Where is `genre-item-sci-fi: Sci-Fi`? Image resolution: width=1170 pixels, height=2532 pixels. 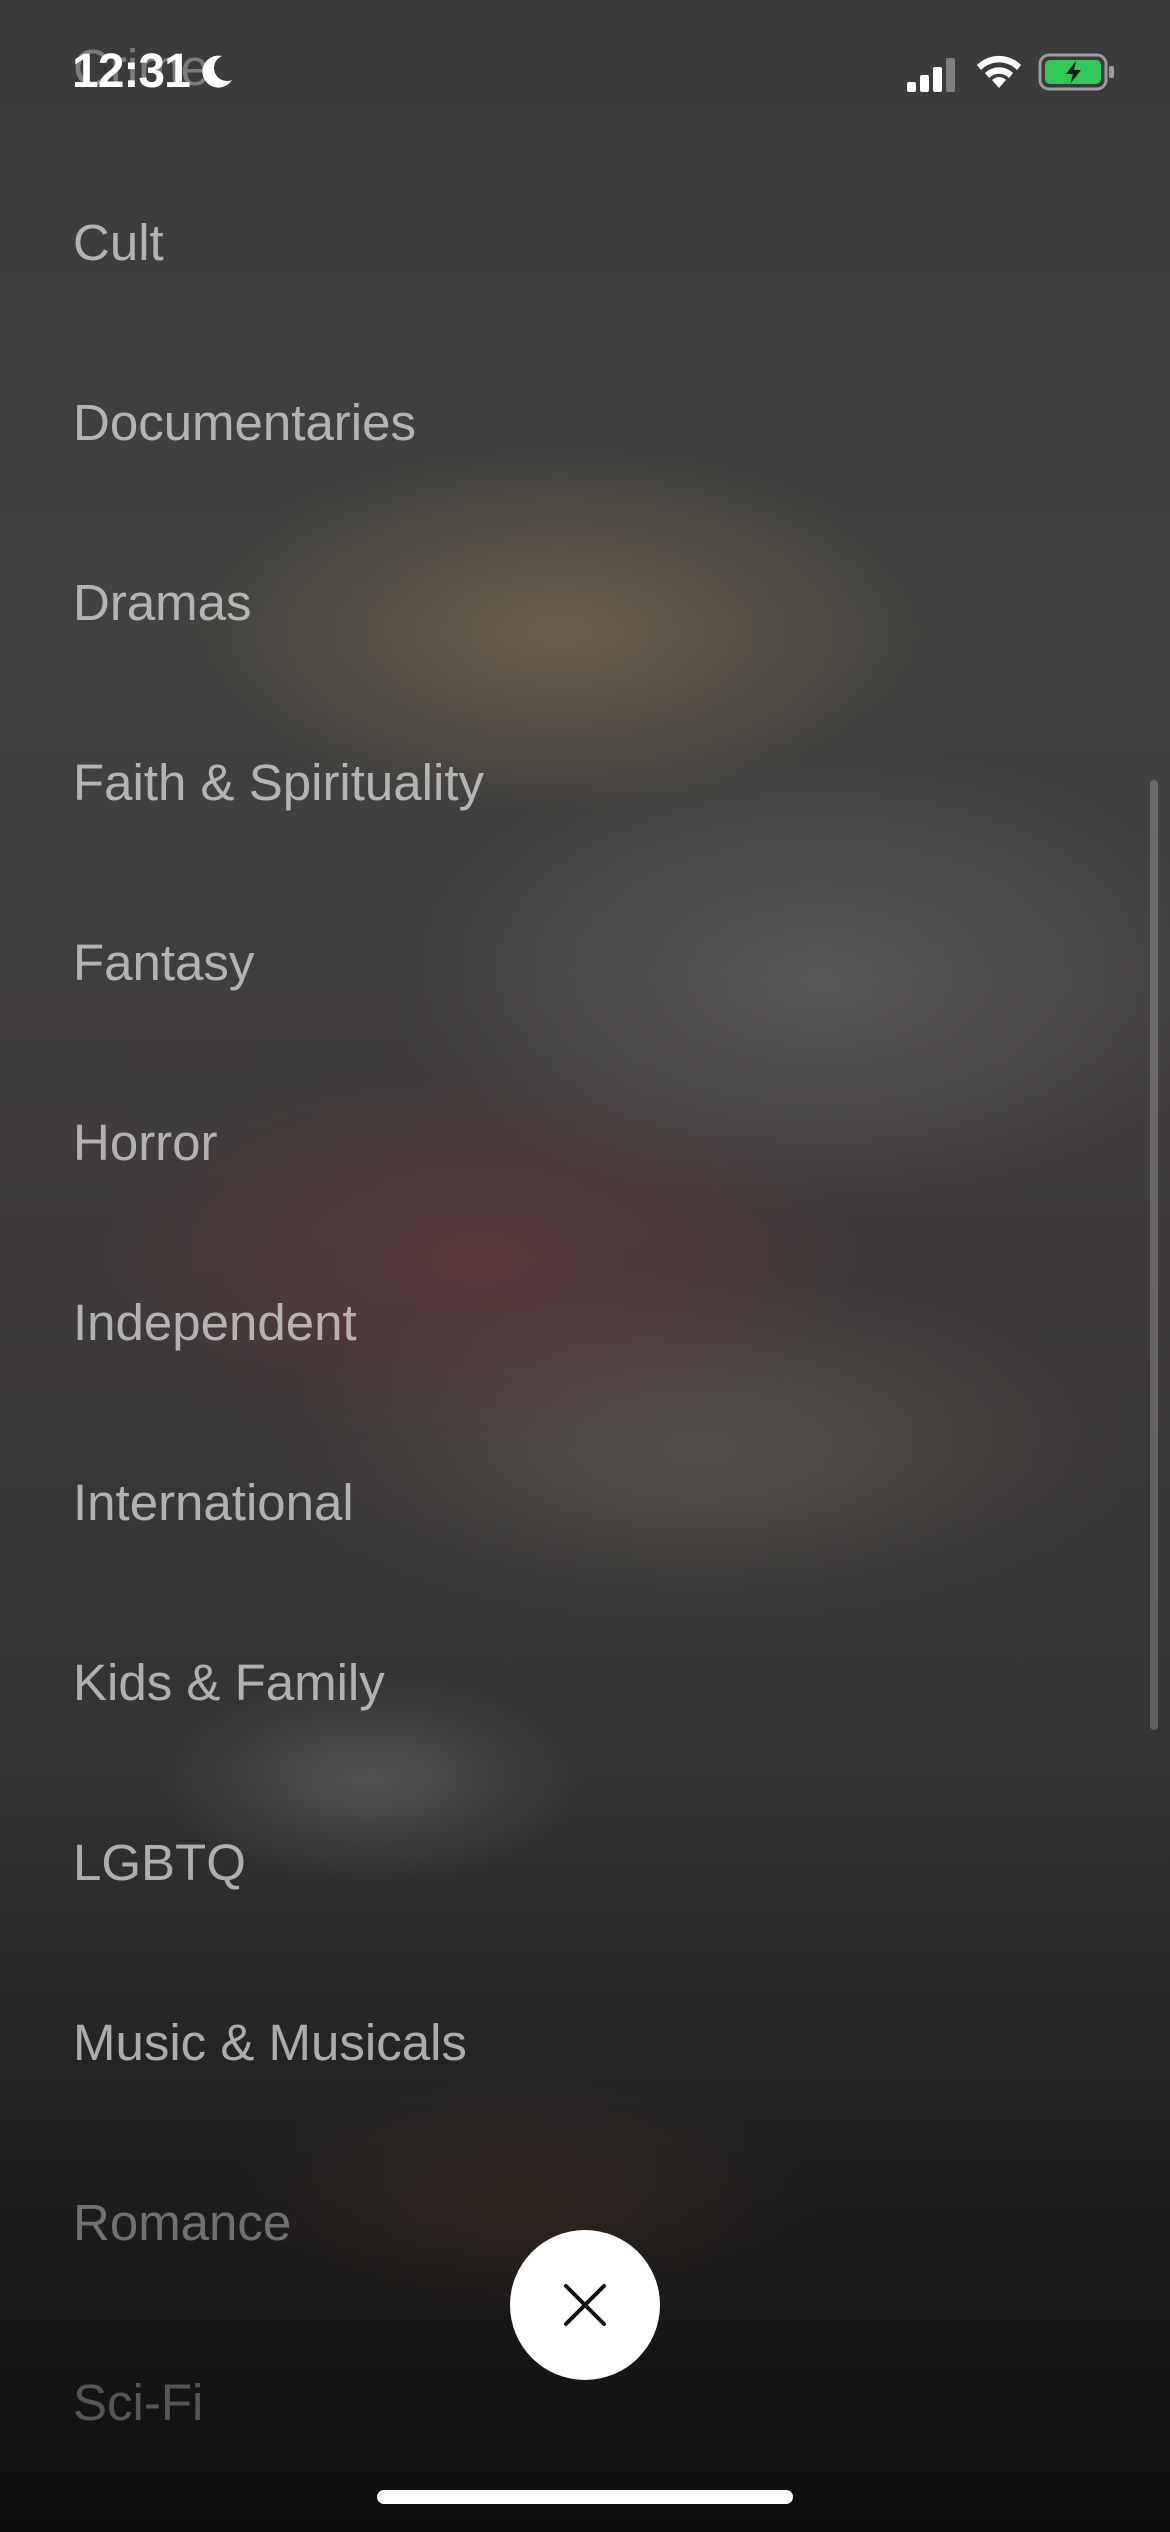
genre-item-sci-fi: Sci-Fi is located at coordinates (138, 2402).